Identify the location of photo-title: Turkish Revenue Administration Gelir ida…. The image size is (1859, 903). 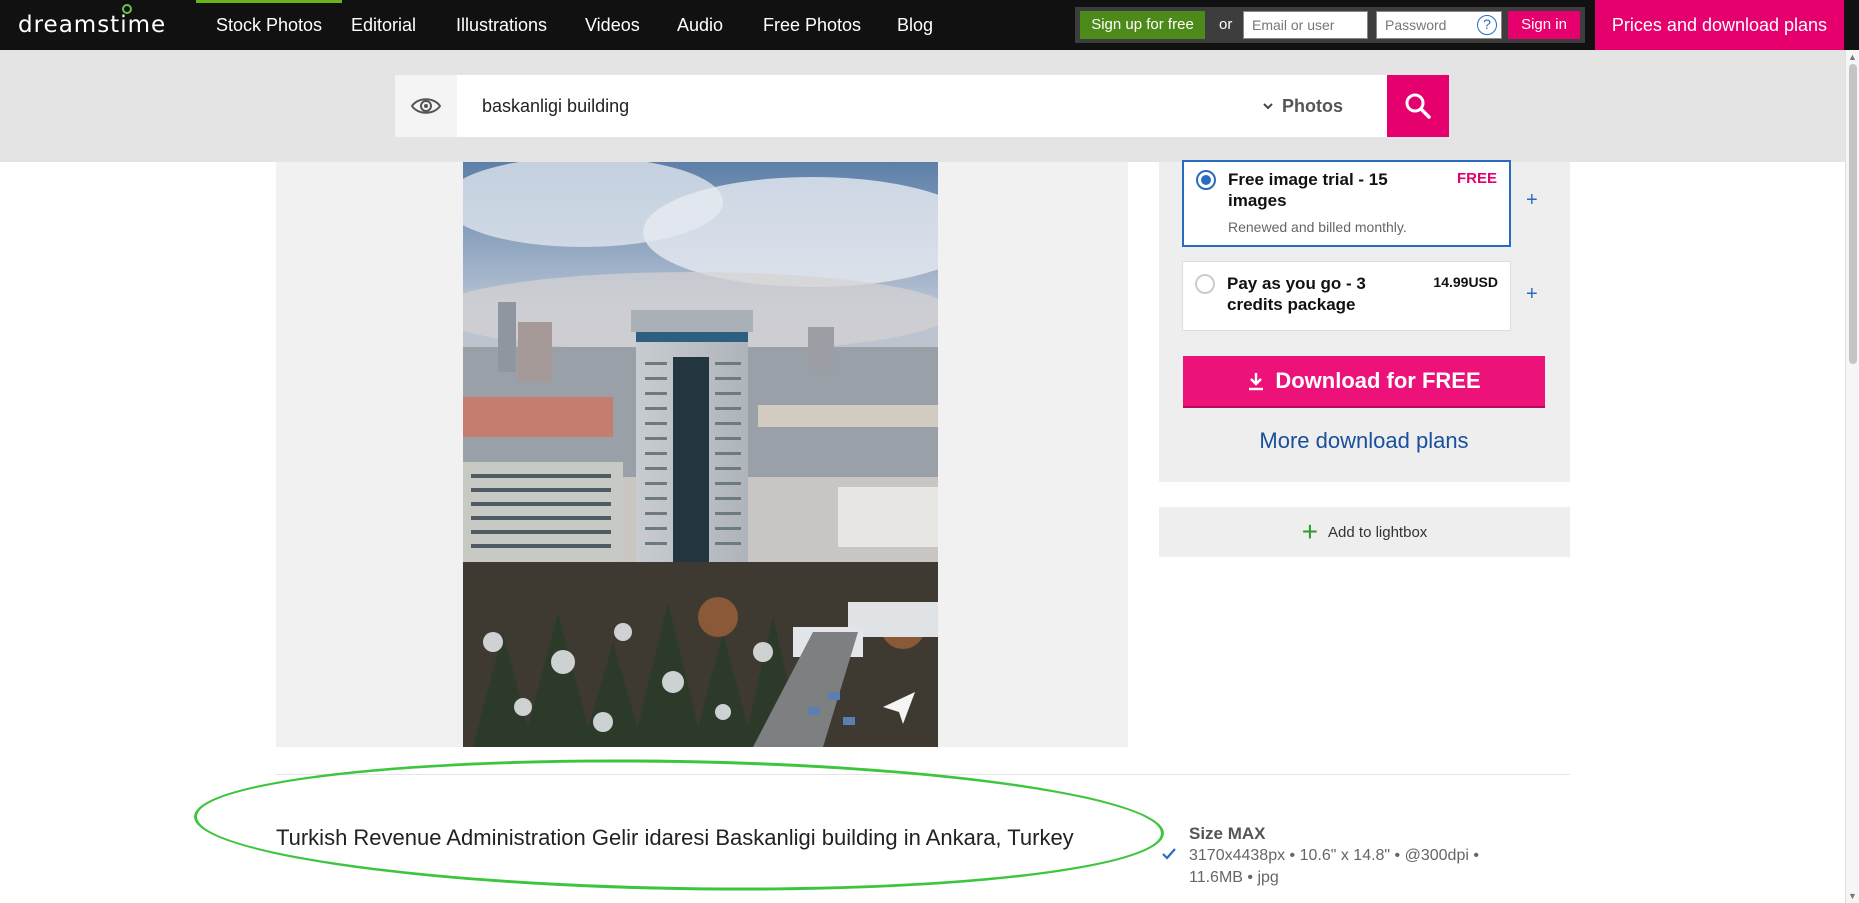
(675, 837).